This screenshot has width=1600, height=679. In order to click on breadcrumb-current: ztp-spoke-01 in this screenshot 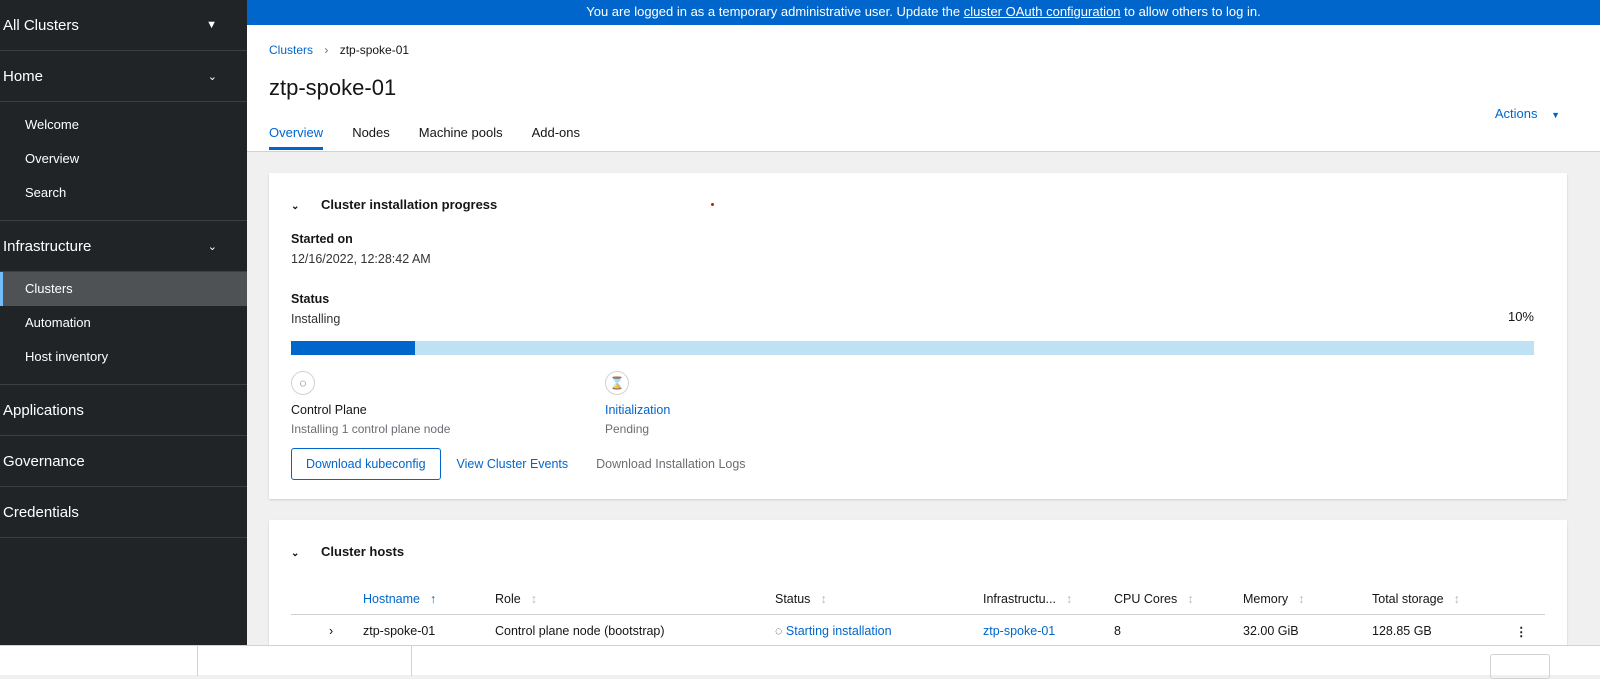, I will do `click(374, 50)`.